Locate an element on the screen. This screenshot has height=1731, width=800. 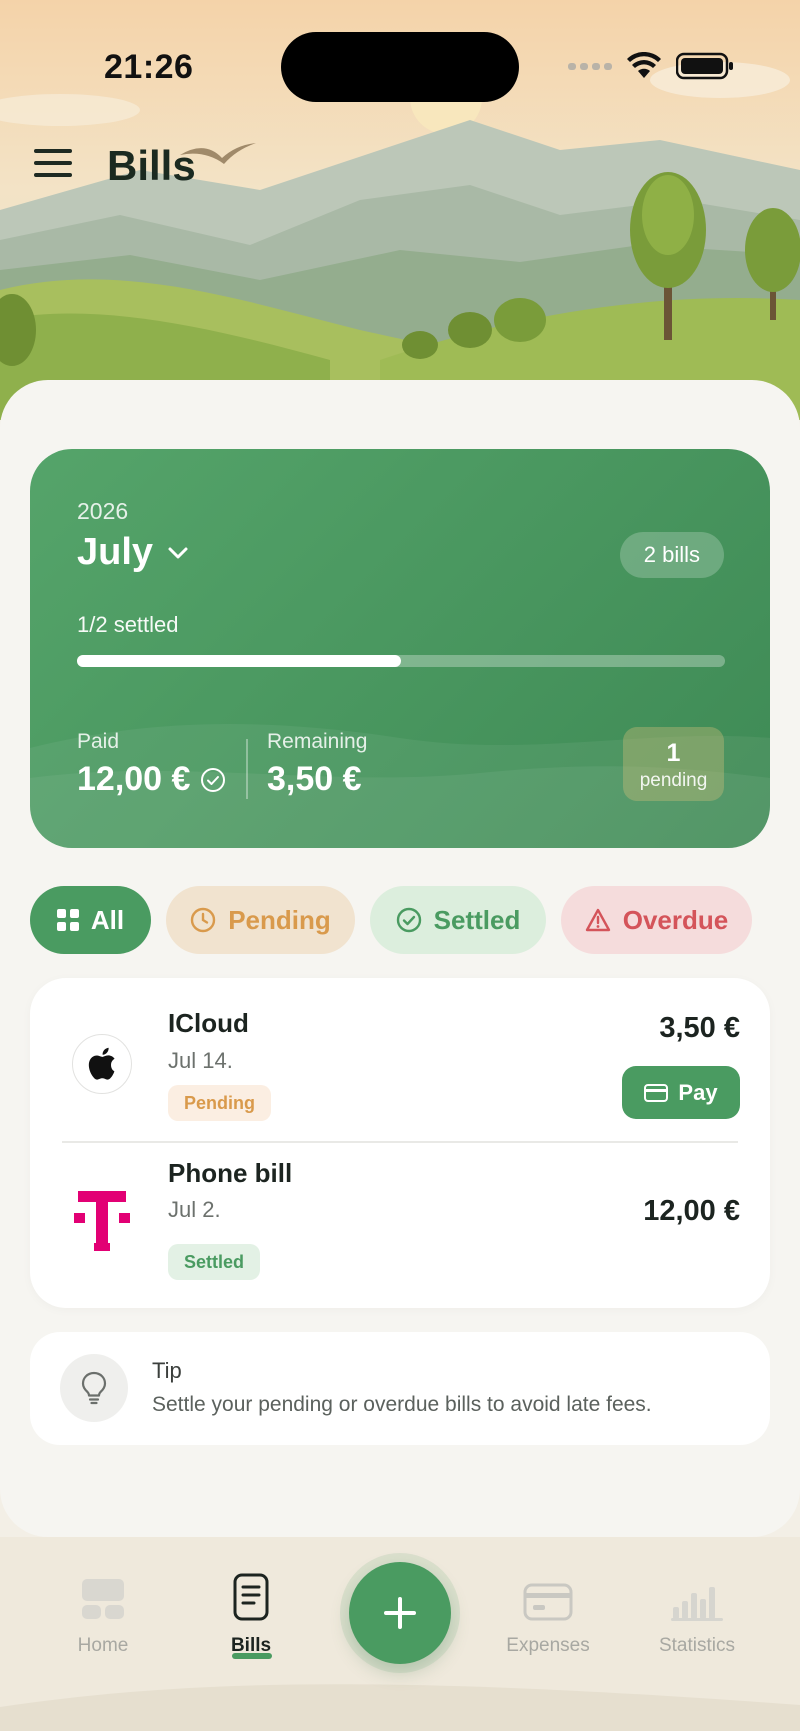
wifi-icon is located at coordinates (644, 65).